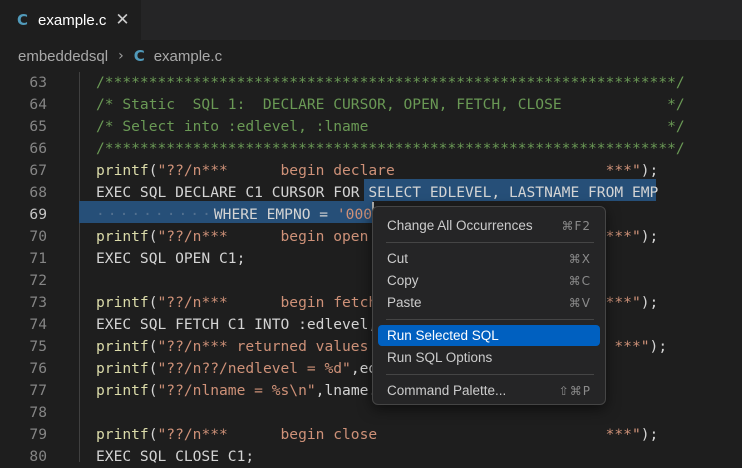 This screenshot has height=468, width=742. What do you see at coordinates (579, 258) in the screenshot?
I see `keyboard-shortcut: ⌘X` at bounding box center [579, 258].